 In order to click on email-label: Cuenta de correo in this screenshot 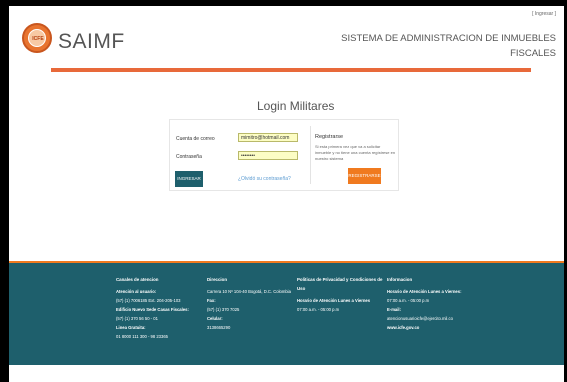, I will do `click(195, 139)`.